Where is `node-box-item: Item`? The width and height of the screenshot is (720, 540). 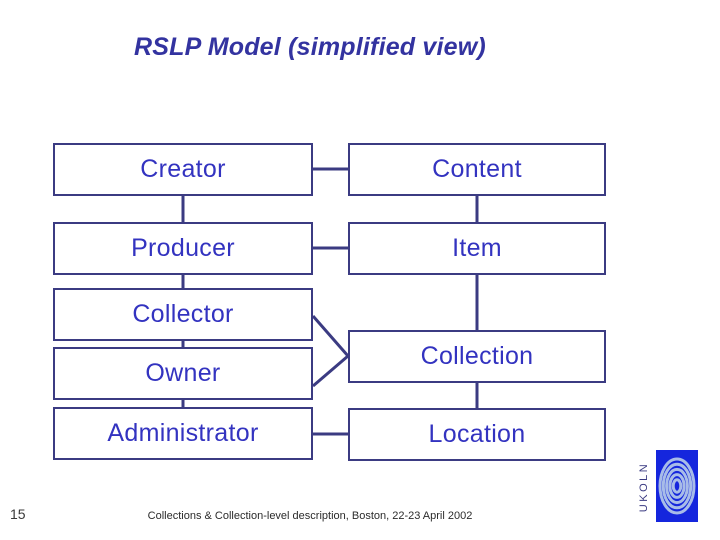 node-box-item: Item is located at coordinates (477, 248).